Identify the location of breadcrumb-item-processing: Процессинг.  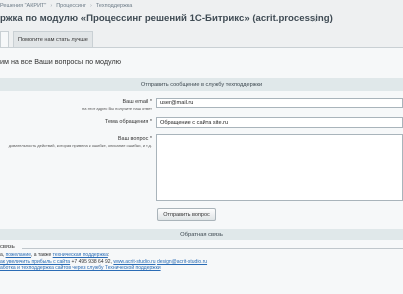
(71, 6).